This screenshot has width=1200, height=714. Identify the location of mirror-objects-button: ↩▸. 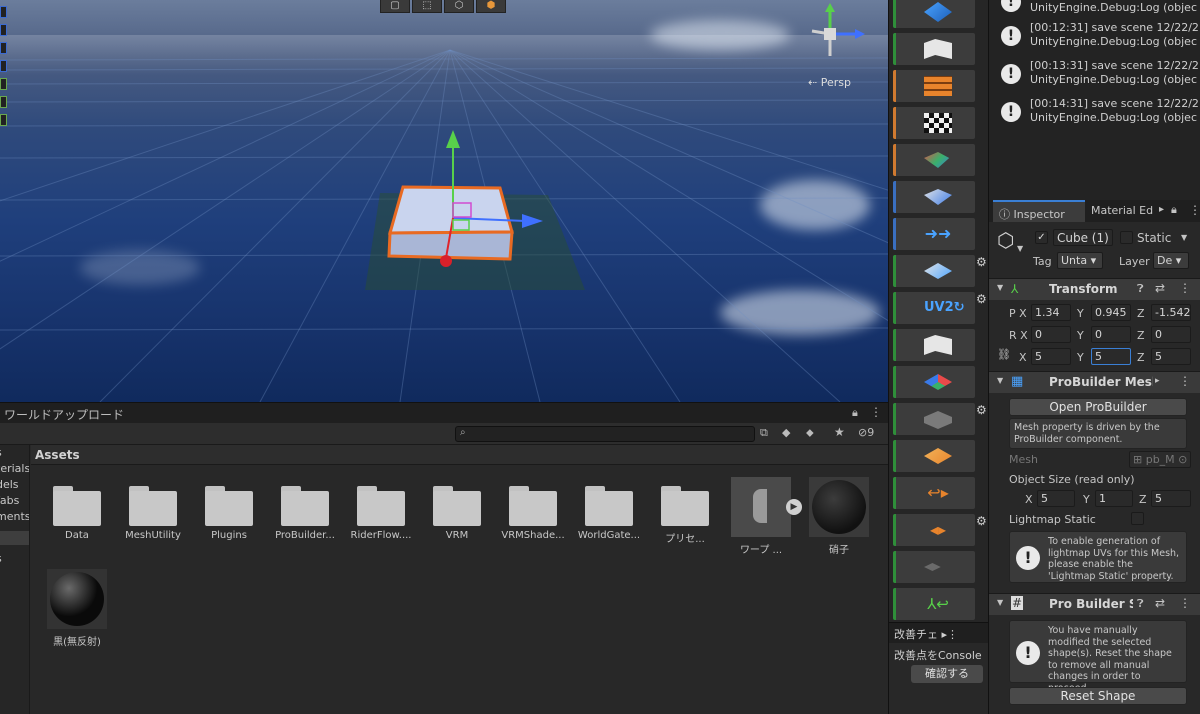
(934, 493).